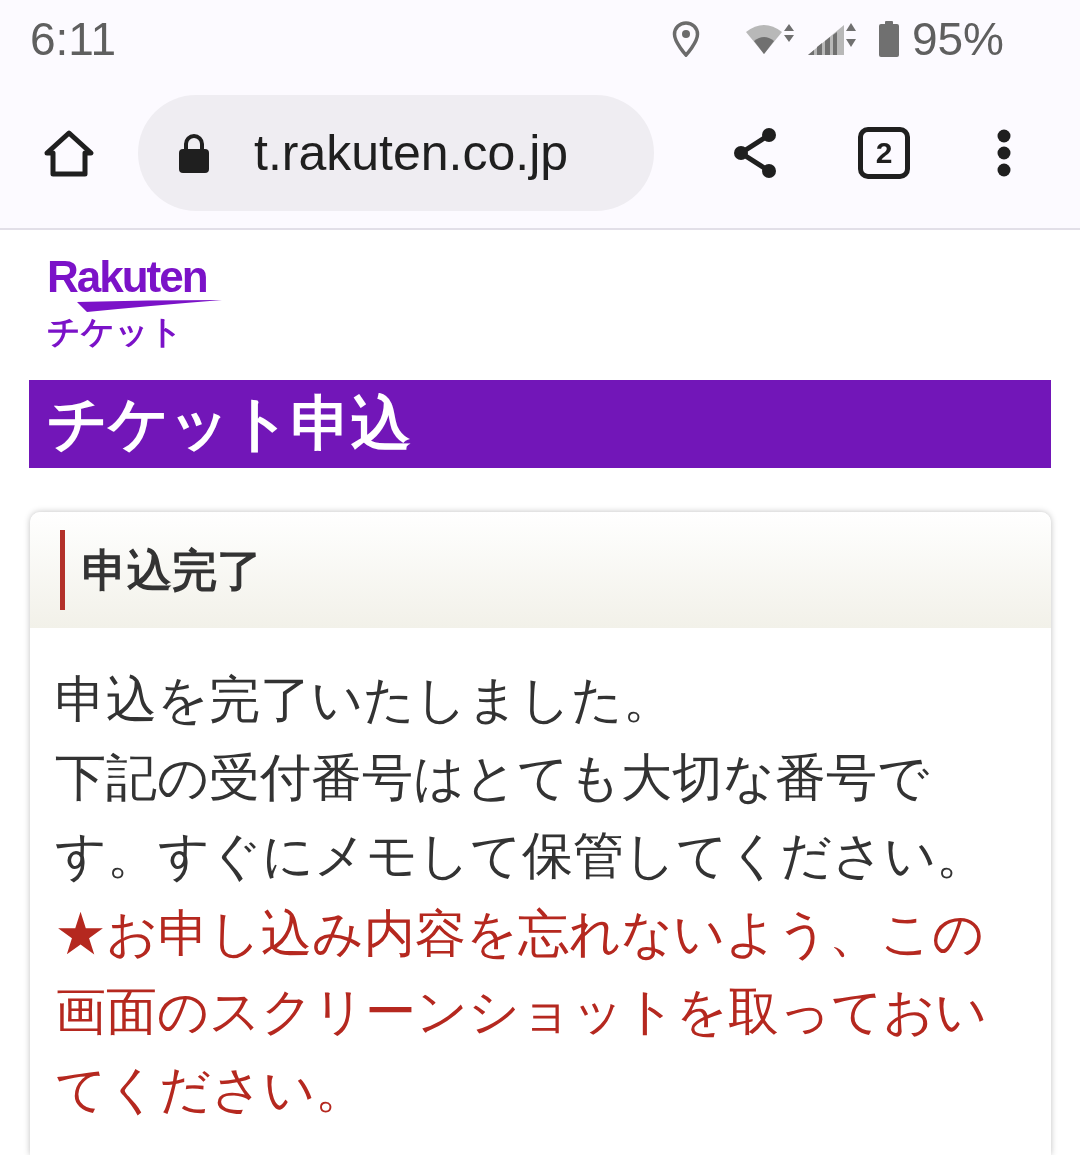 This screenshot has width=1080, height=1155. I want to click on lock-icon, so click(194, 153).